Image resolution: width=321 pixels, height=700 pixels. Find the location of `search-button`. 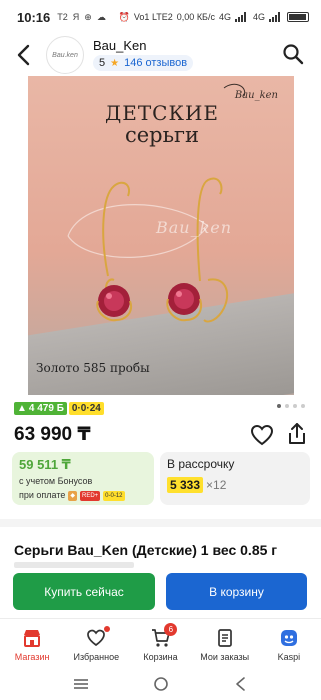

search-button is located at coordinates (293, 54).